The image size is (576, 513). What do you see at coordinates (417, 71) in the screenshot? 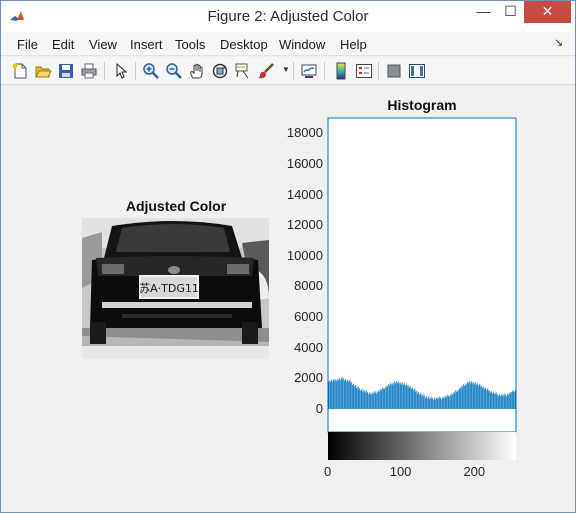
I see `show-plot-tools-icon` at bounding box center [417, 71].